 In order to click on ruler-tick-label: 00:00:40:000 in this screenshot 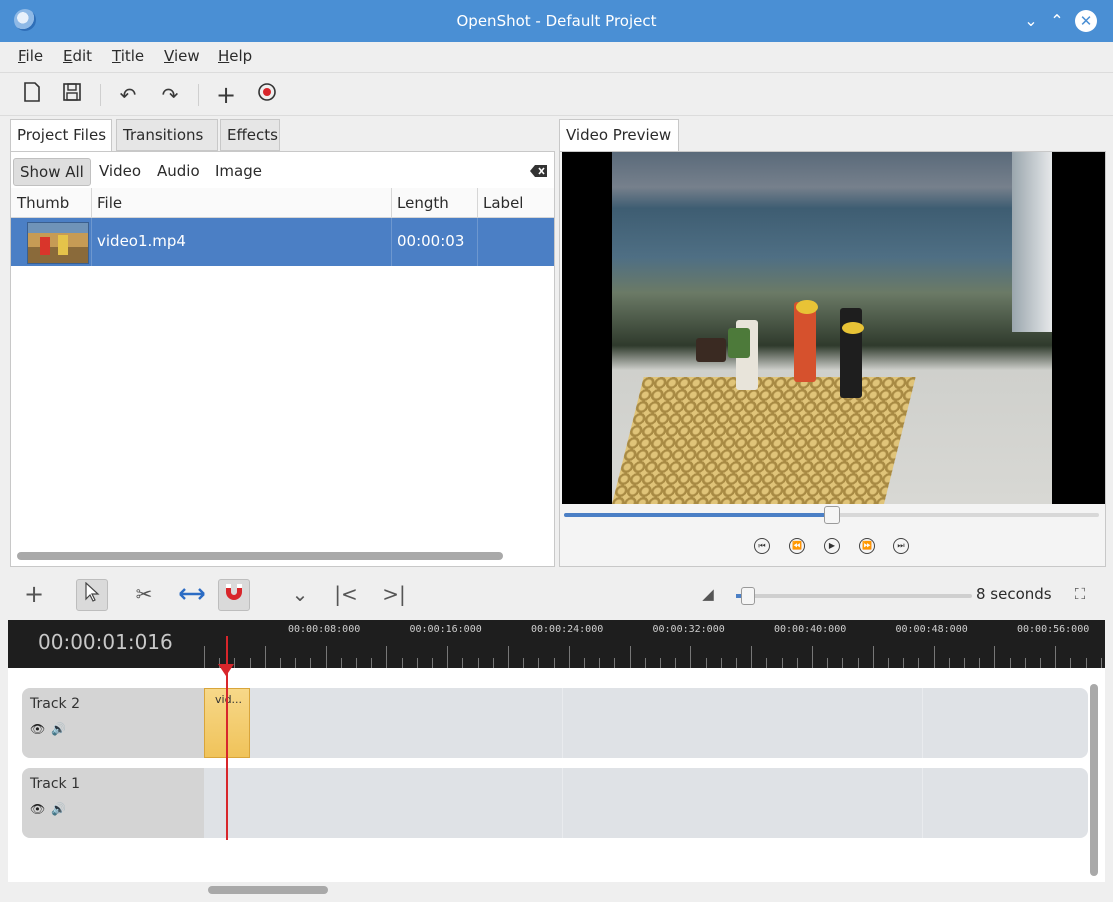, I will do `click(810, 629)`.